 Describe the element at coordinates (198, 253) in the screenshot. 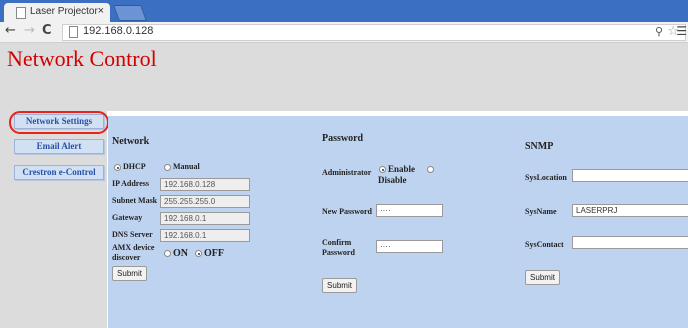

I see `amx-off-radio` at that location.